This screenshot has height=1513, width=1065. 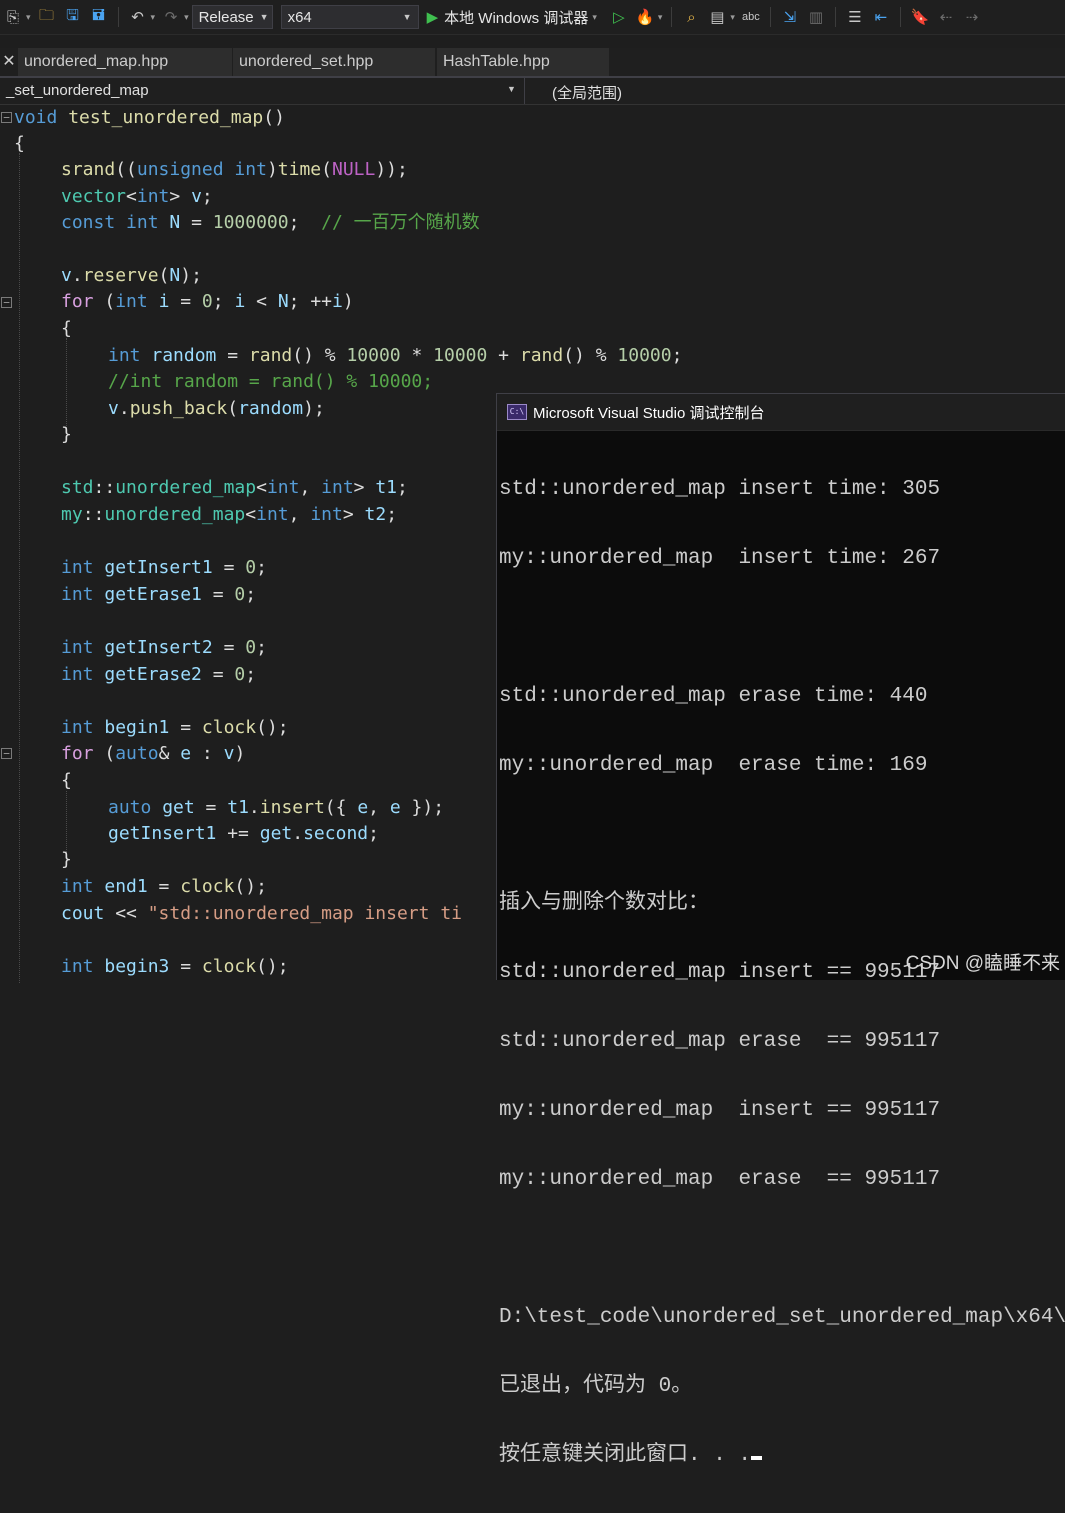 What do you see at coordinates (625, 1455) in the screenshot?
I see `console-prompt-text: 按任意键关闭此窗口. . .` at bounding box center [625, 1455].